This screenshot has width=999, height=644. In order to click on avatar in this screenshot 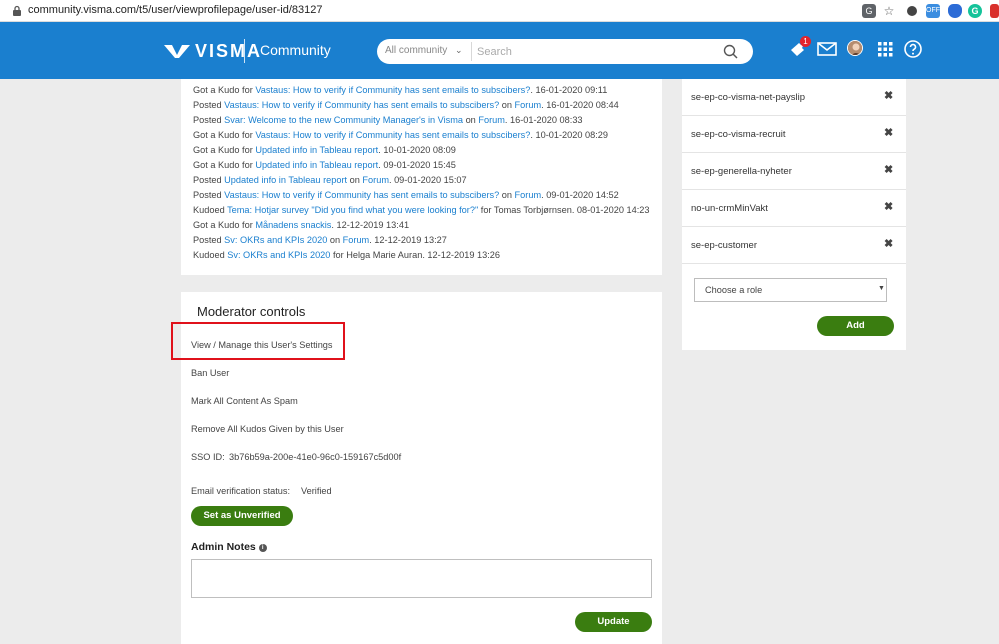, I will do `click(855, 48)`.